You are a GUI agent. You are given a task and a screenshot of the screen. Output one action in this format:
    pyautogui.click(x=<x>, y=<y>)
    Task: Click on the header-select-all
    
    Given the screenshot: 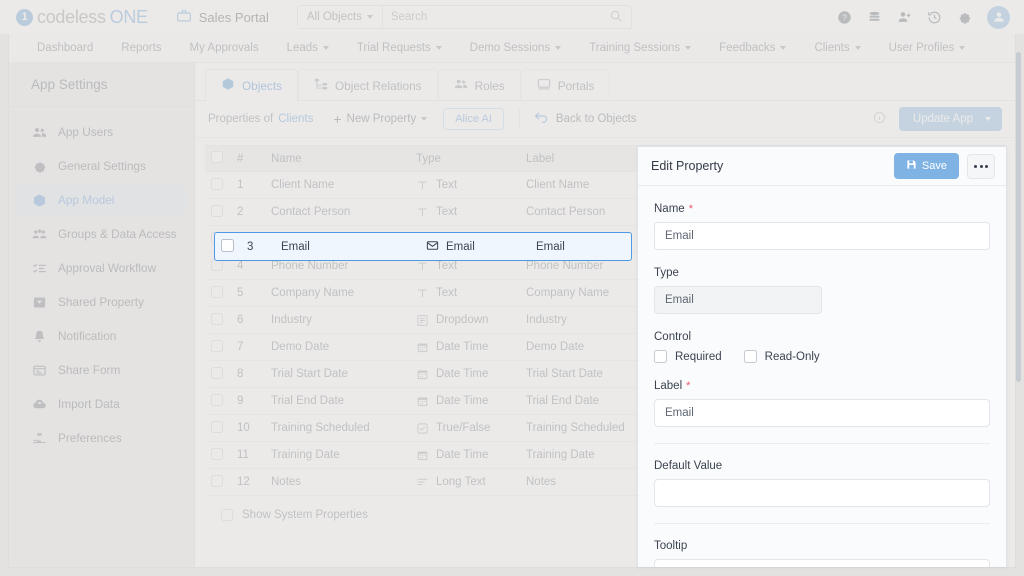 What is the action you would take?
    pyautogui.click(x=218, y=158)
    